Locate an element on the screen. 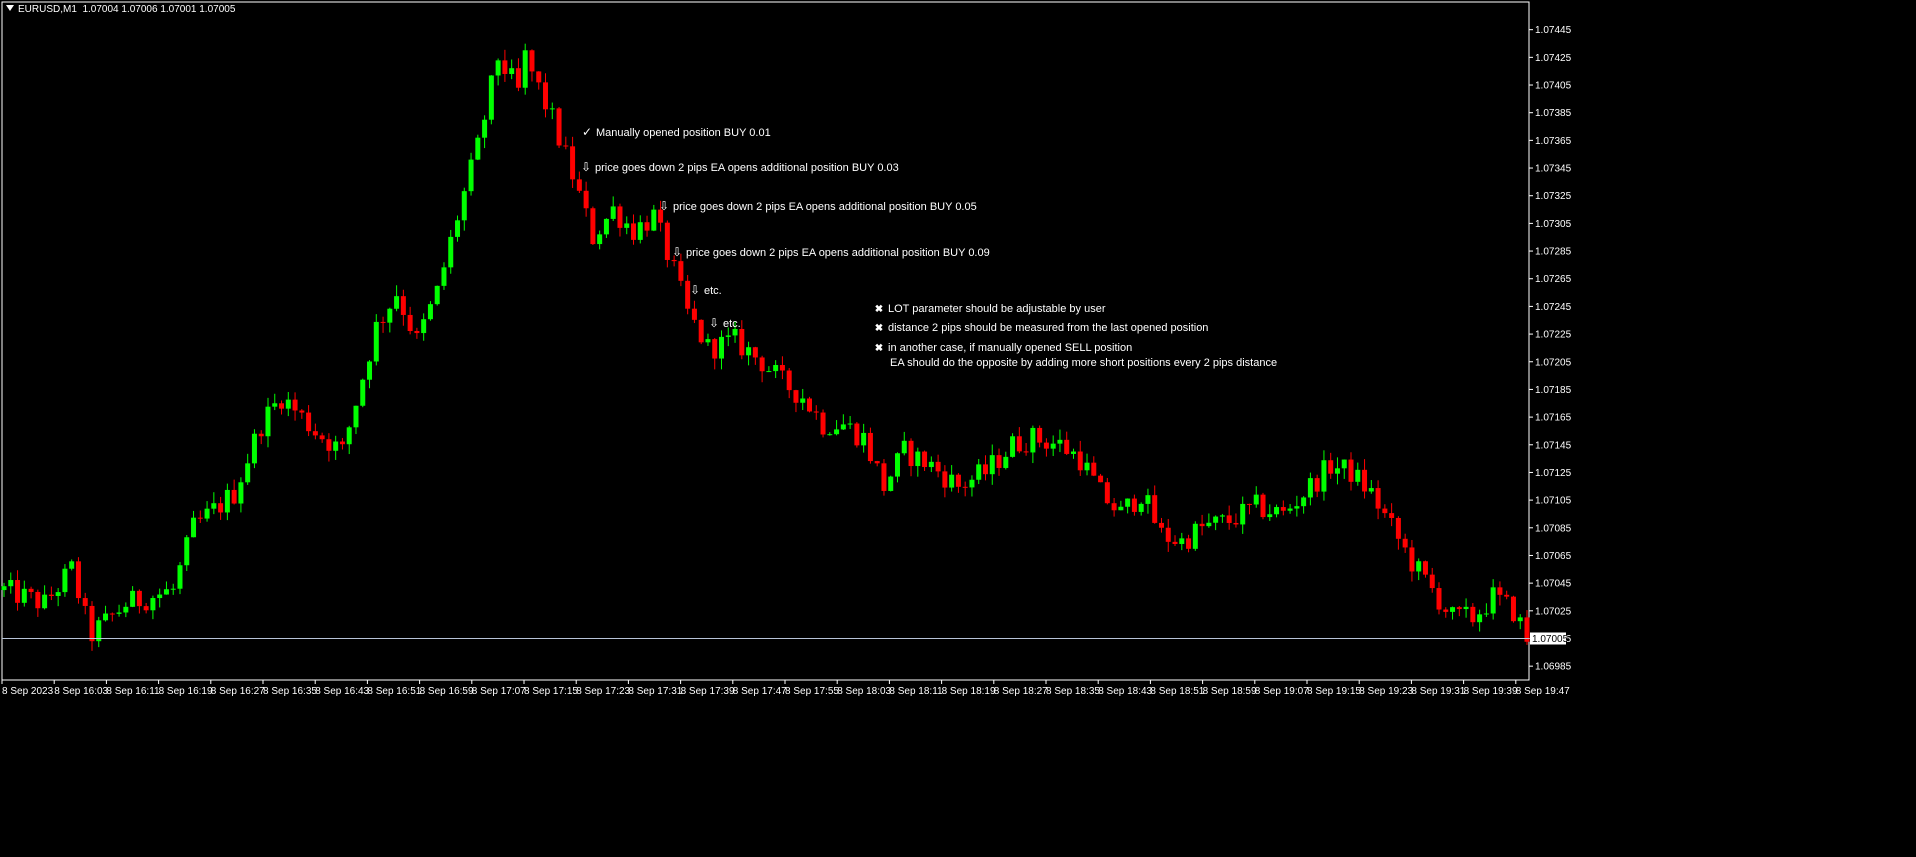  y-tick-label: 1.07045 is located at coordinates (1553, 584).